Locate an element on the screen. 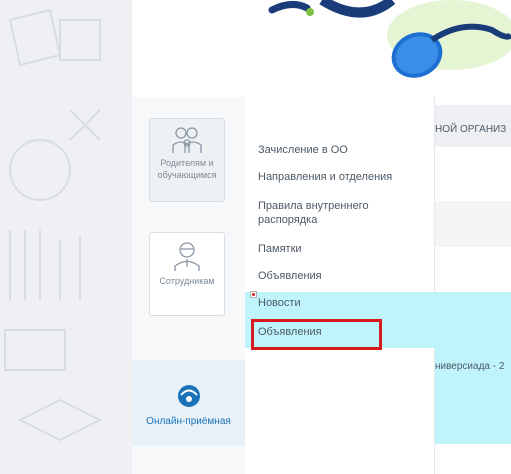 The width and height of the screenshot is (511, 474). content-area: НОЙ ОРГАНИЗ ниверсиада - 2 is located at coordinates (473, 285).